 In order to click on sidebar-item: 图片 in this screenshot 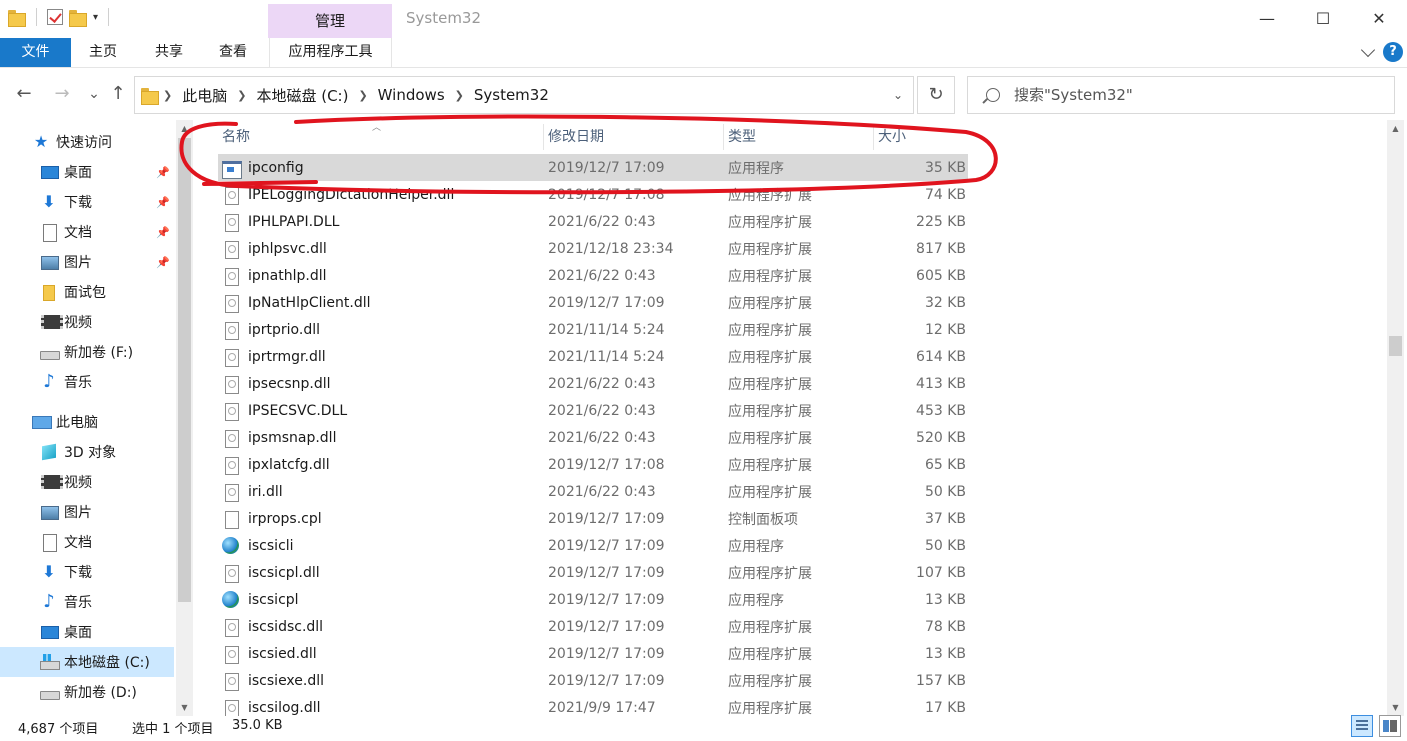, I will do `click(87, 512)`.